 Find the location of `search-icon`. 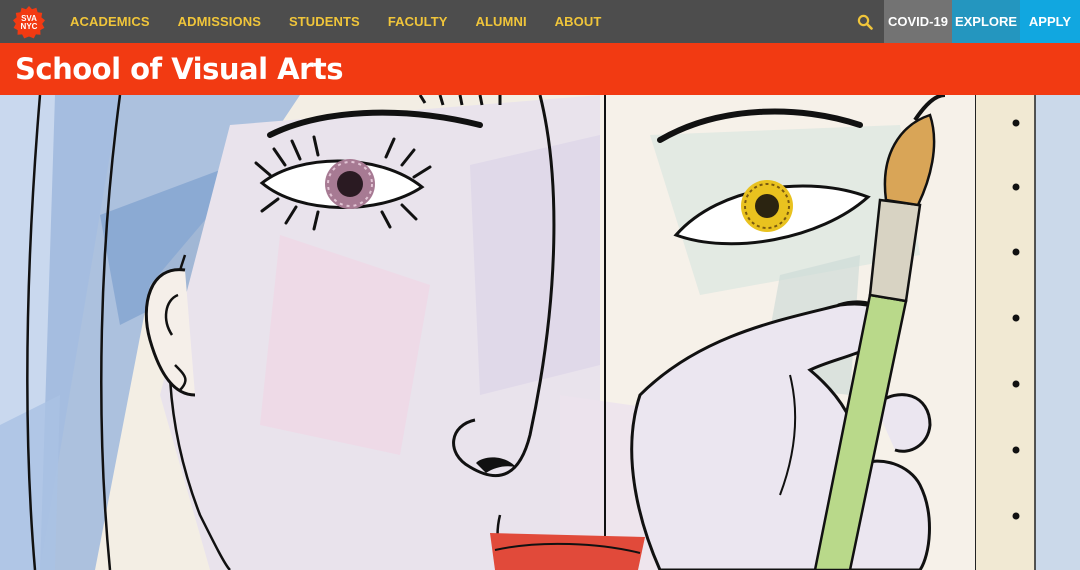

search-icon is located at coordinates (865, 22).